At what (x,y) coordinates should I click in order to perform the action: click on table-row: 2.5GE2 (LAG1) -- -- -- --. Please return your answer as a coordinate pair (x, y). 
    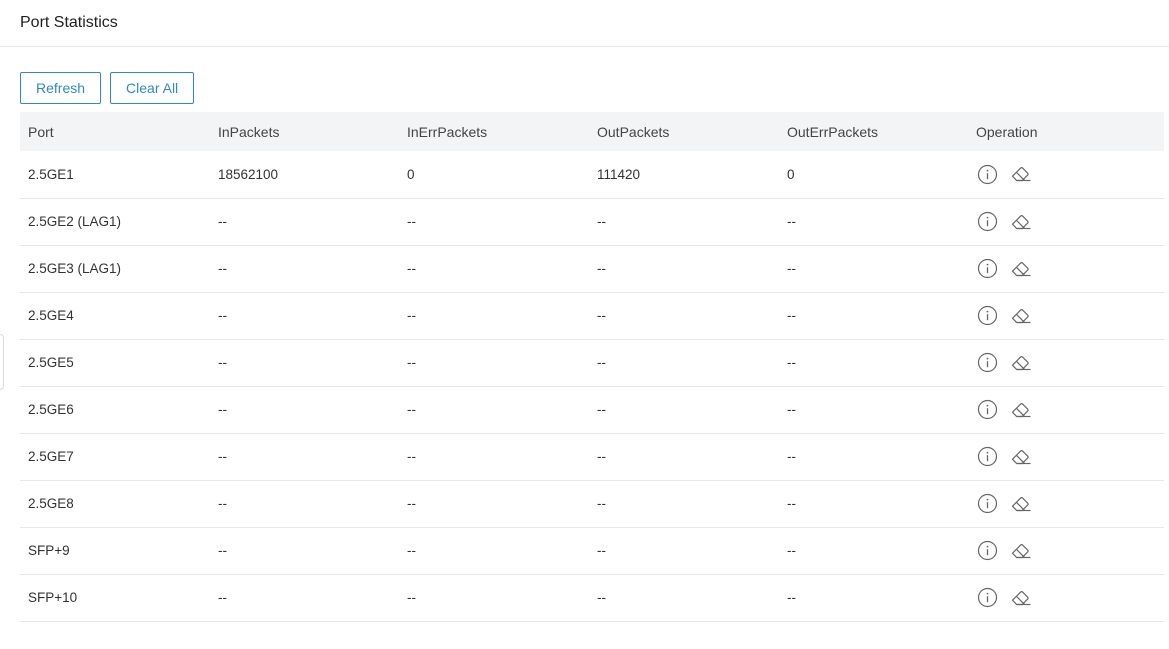
    Looking at the image, I should click on (592, 222).